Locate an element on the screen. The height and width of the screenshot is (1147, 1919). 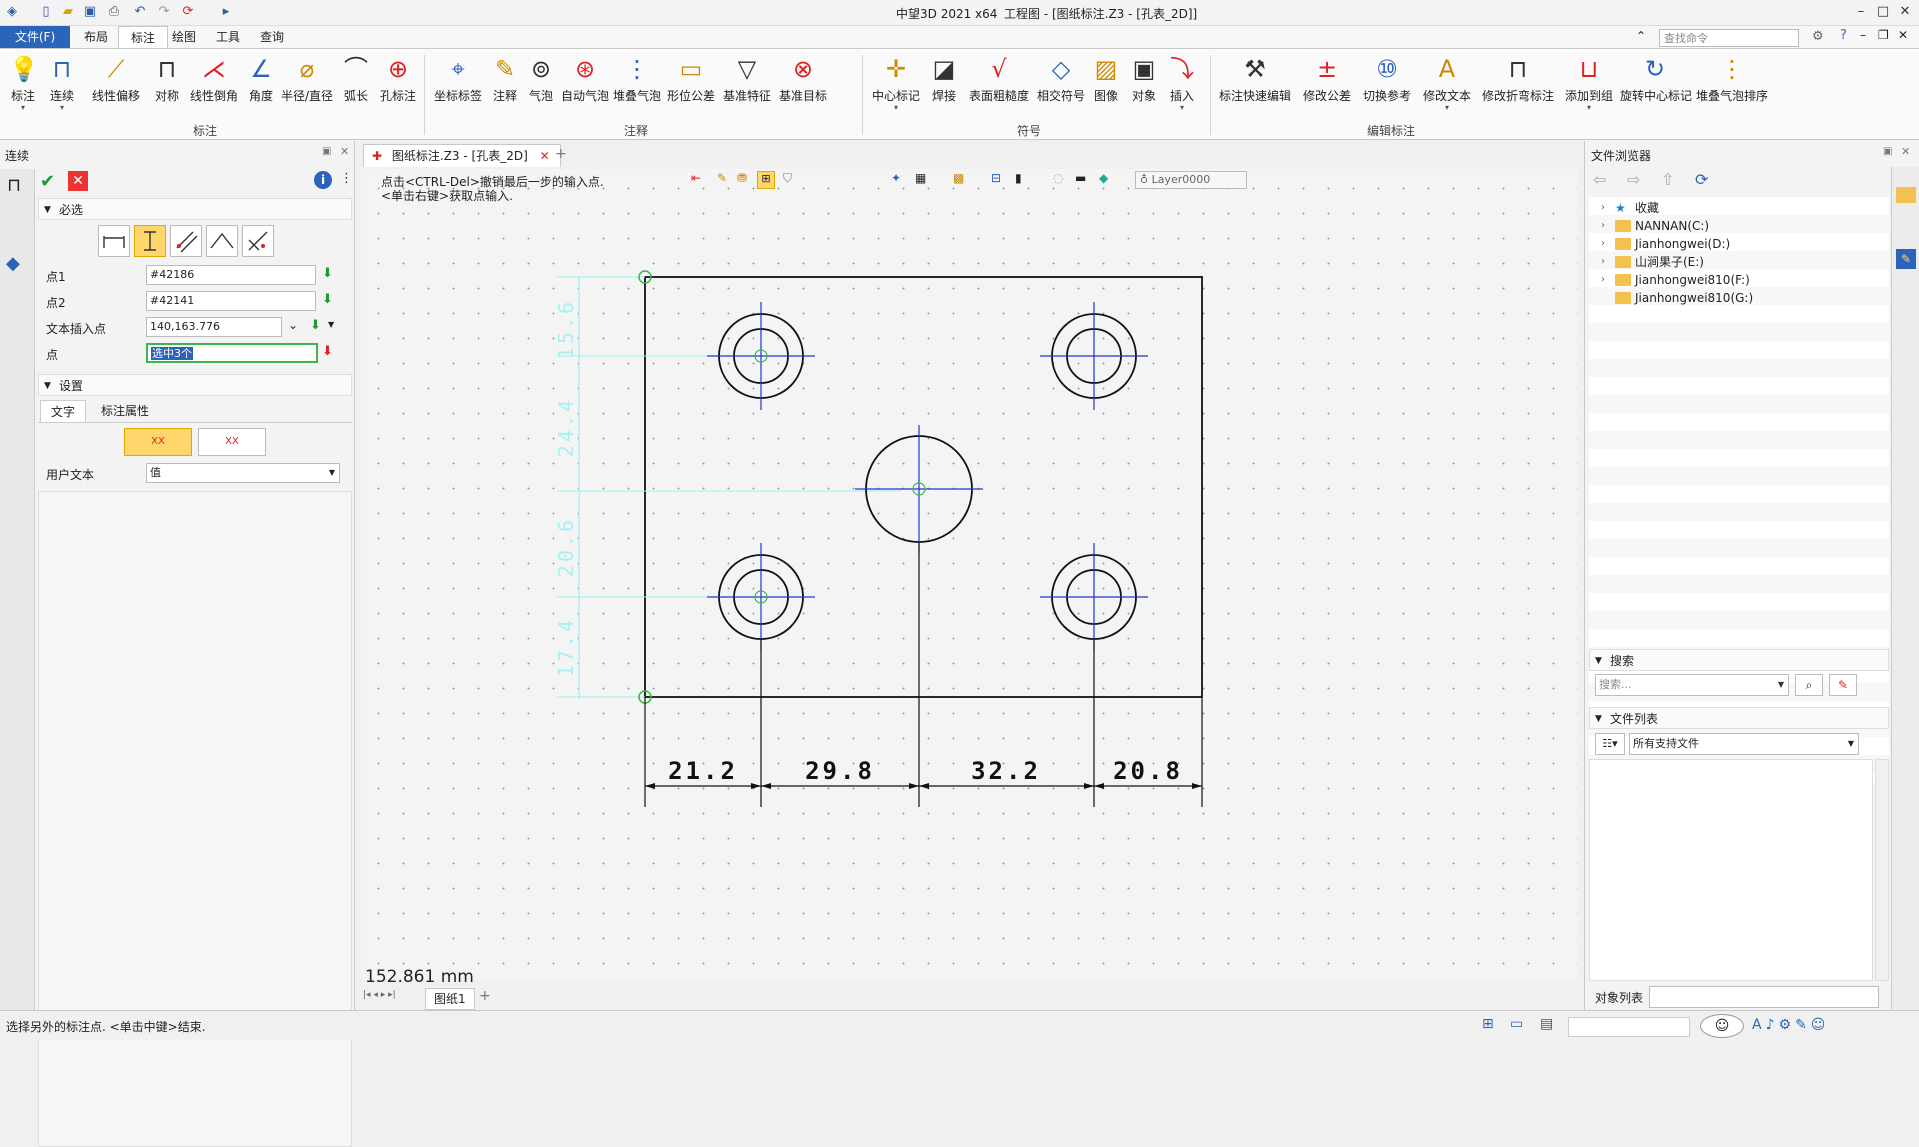
ribbon-button-3-1: ± 修改公差 is located at coordinates (1327, 78).